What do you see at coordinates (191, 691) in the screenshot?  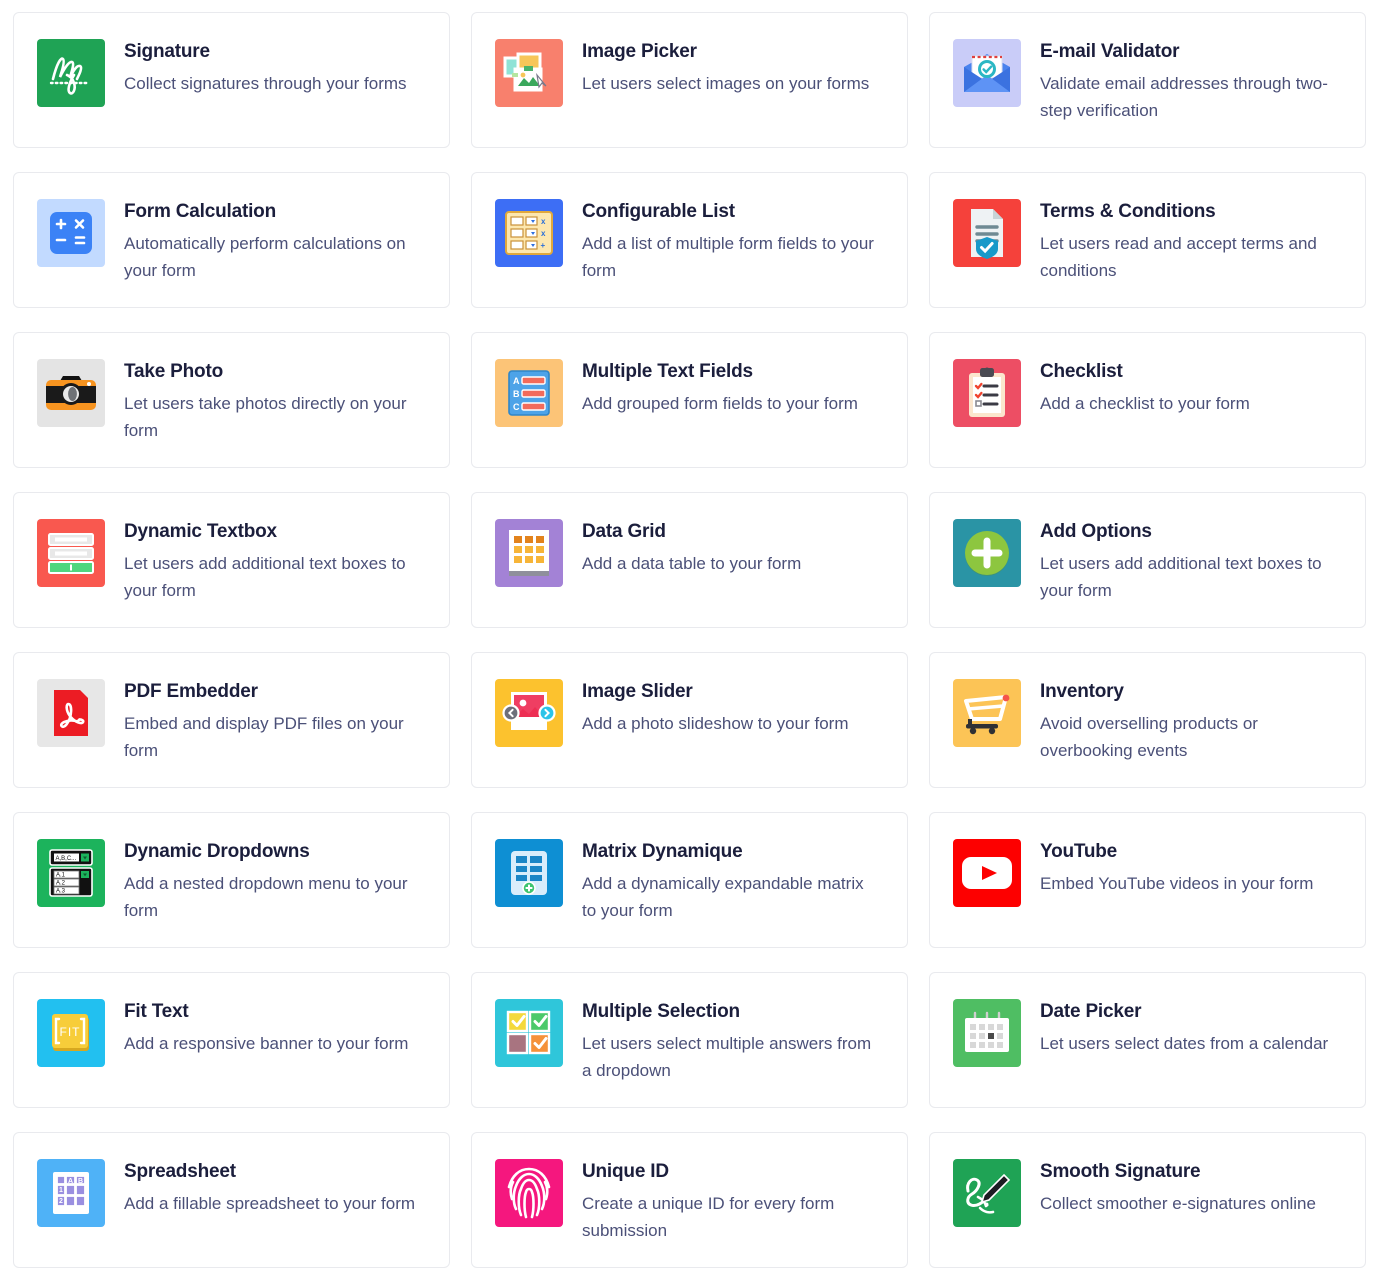 I see `widget-title: PDF Embedder` at bounding box center [191, 691].